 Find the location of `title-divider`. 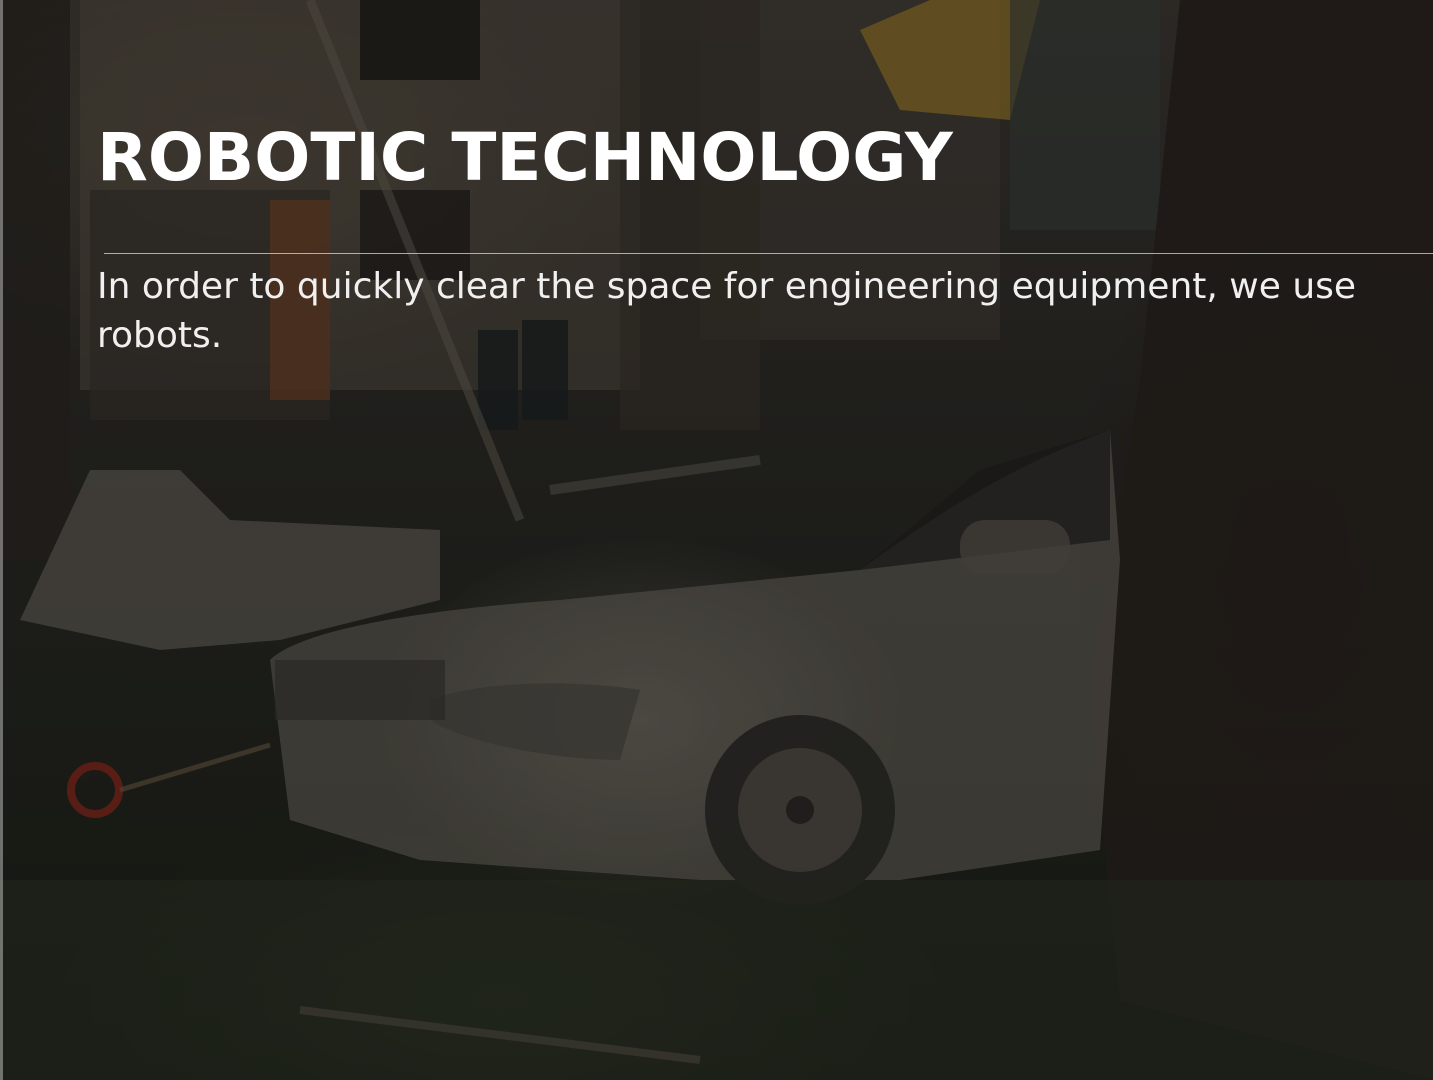

title-divider is located at coordinates (768, 253).